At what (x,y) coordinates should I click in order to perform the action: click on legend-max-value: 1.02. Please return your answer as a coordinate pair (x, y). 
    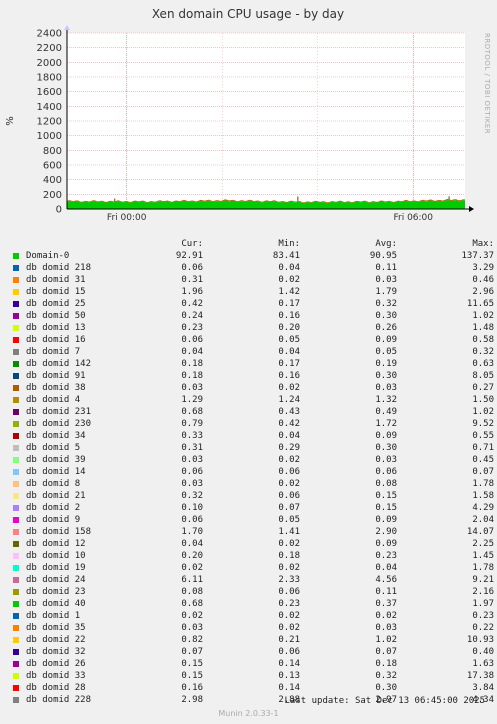
    Looking at the image, I should click on (483, 412).